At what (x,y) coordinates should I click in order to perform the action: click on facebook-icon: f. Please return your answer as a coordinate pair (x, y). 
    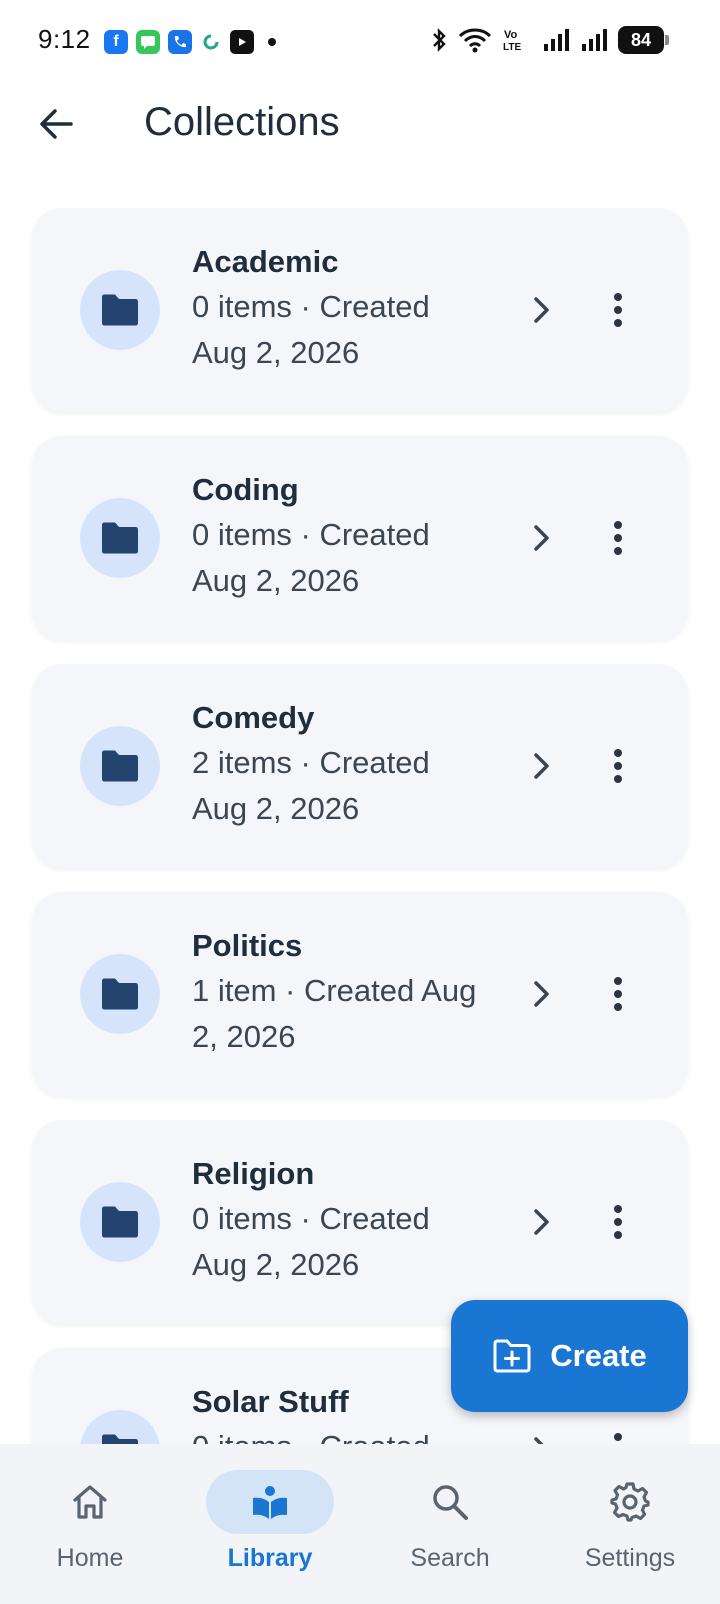
    Looking at the image, I should click on (116, 42).